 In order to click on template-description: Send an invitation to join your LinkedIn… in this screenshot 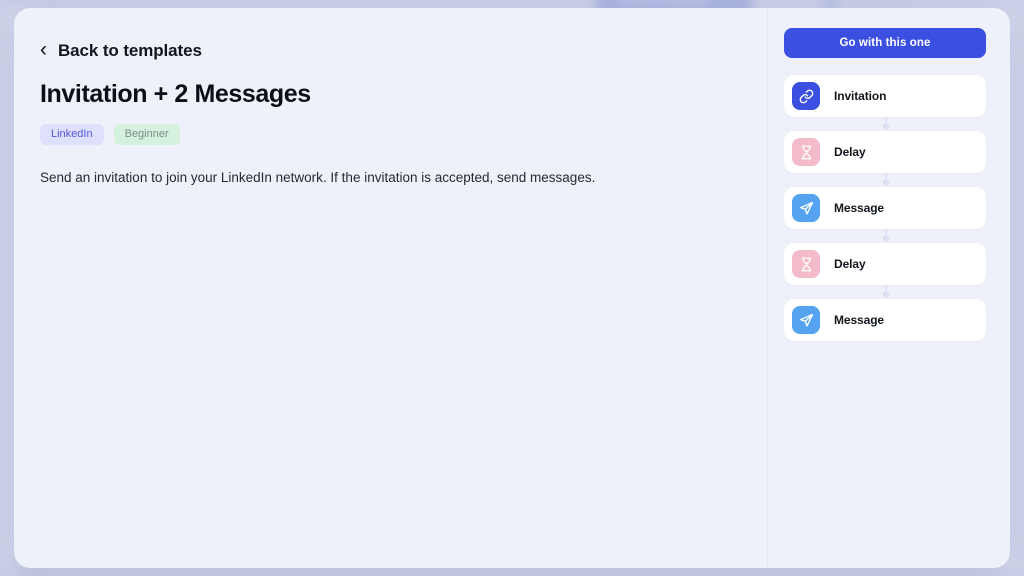, I will do `click(318, 177)`.